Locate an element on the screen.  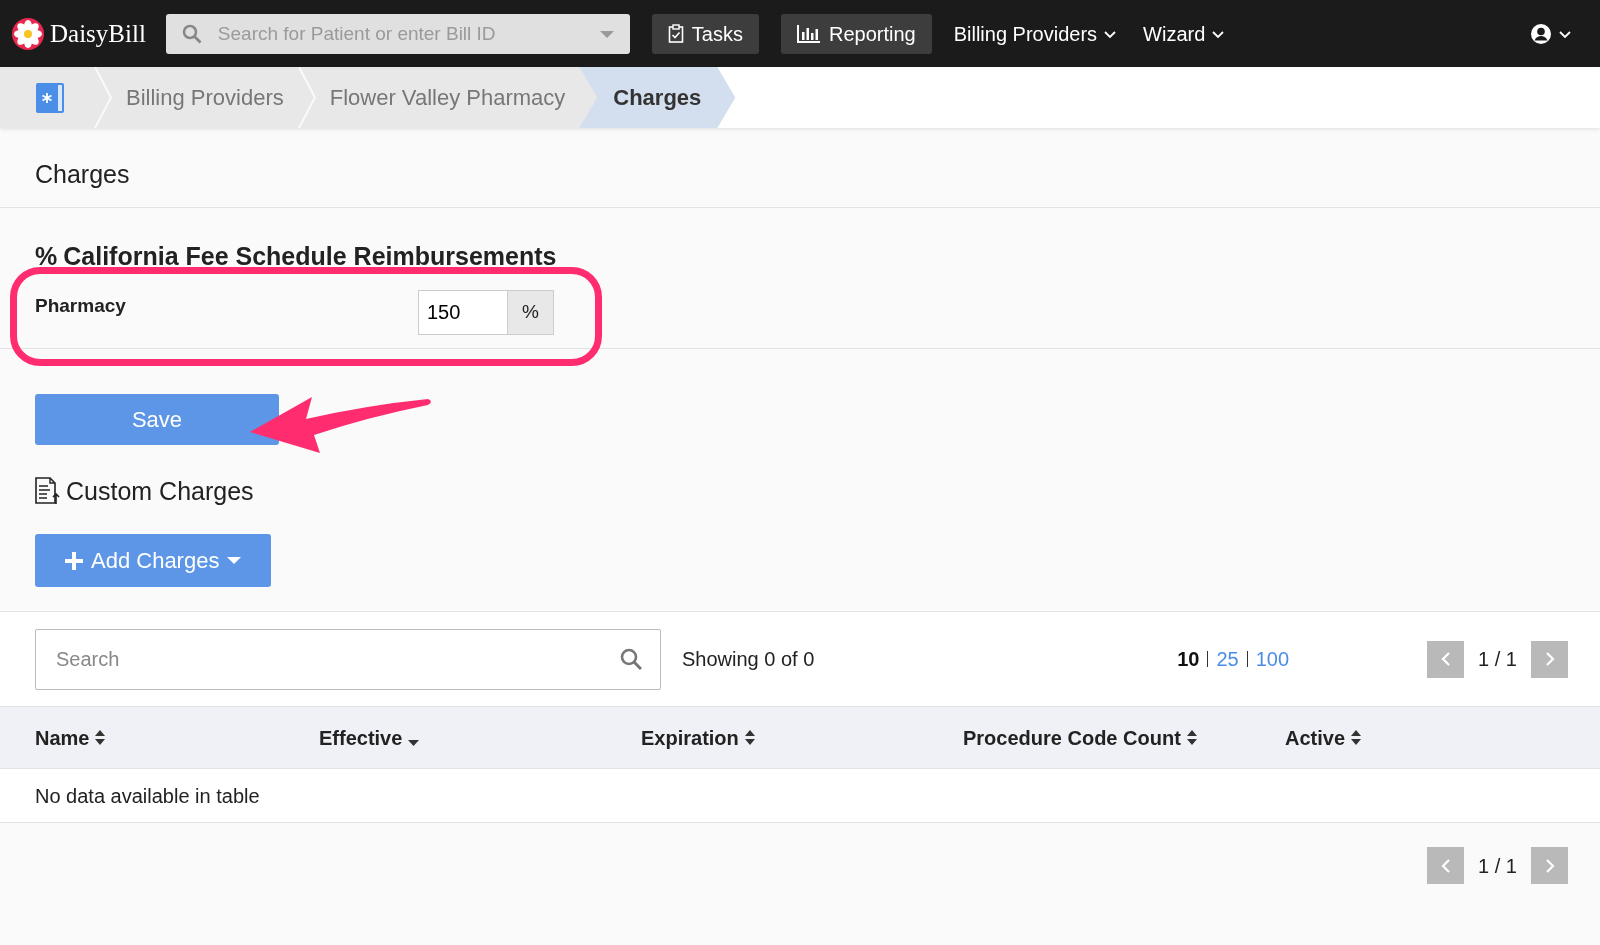
column-header: Expiration is located at coordinates (802, 737).